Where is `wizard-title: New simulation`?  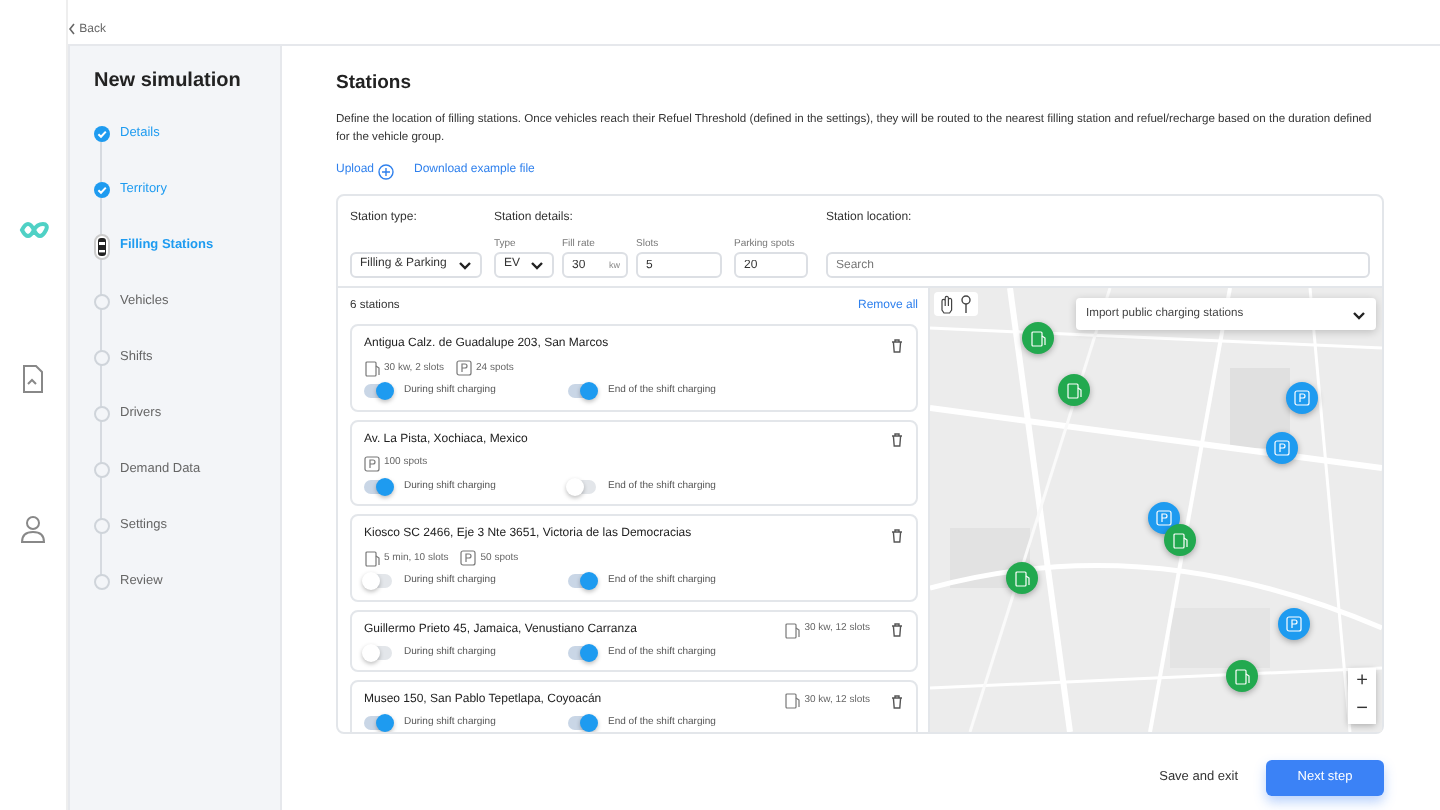
wizard-title: New simulation is located at coordinates (168, 82).